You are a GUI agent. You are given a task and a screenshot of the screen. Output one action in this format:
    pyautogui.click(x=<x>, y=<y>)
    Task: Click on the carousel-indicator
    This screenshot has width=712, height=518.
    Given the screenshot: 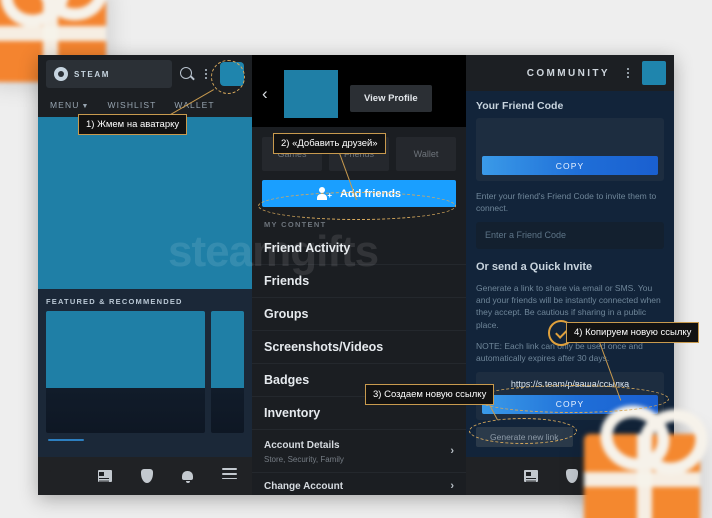 What is the action you would take?
    pyautogui.click(x=66, y=440)
    